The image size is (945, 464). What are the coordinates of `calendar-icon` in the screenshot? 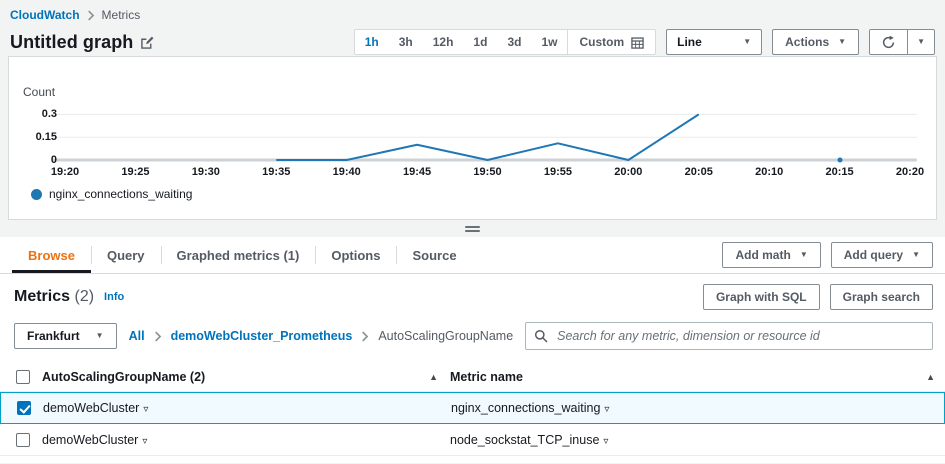 It's located at (637, 42).